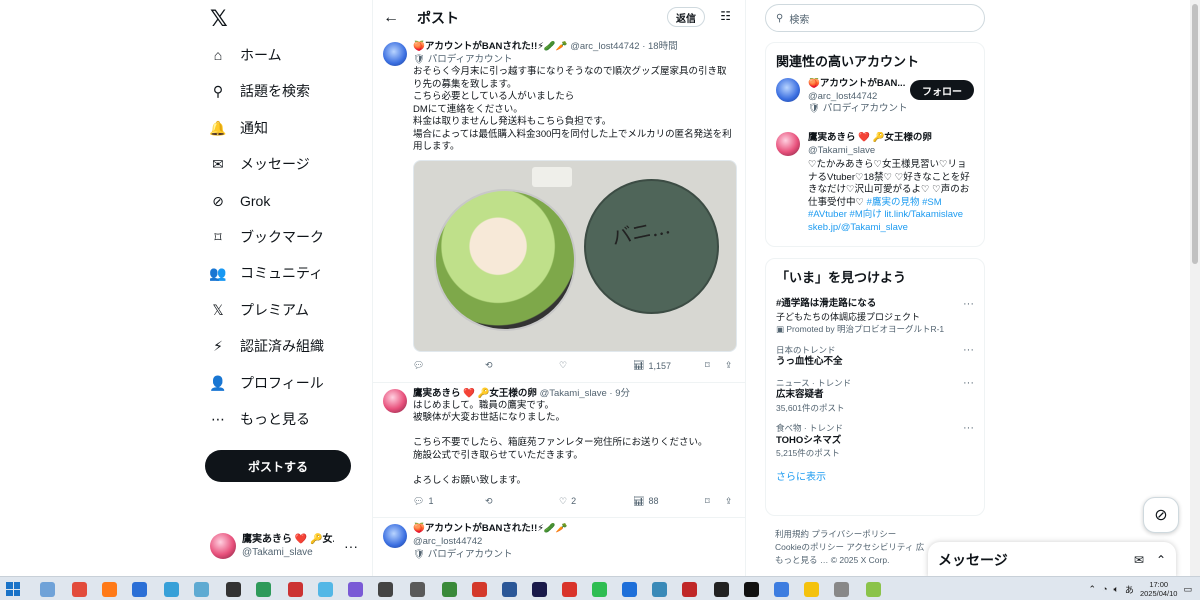 This screenshot has height=600, width=1200. I want to click on windows-start-icon, so click(13, 589).